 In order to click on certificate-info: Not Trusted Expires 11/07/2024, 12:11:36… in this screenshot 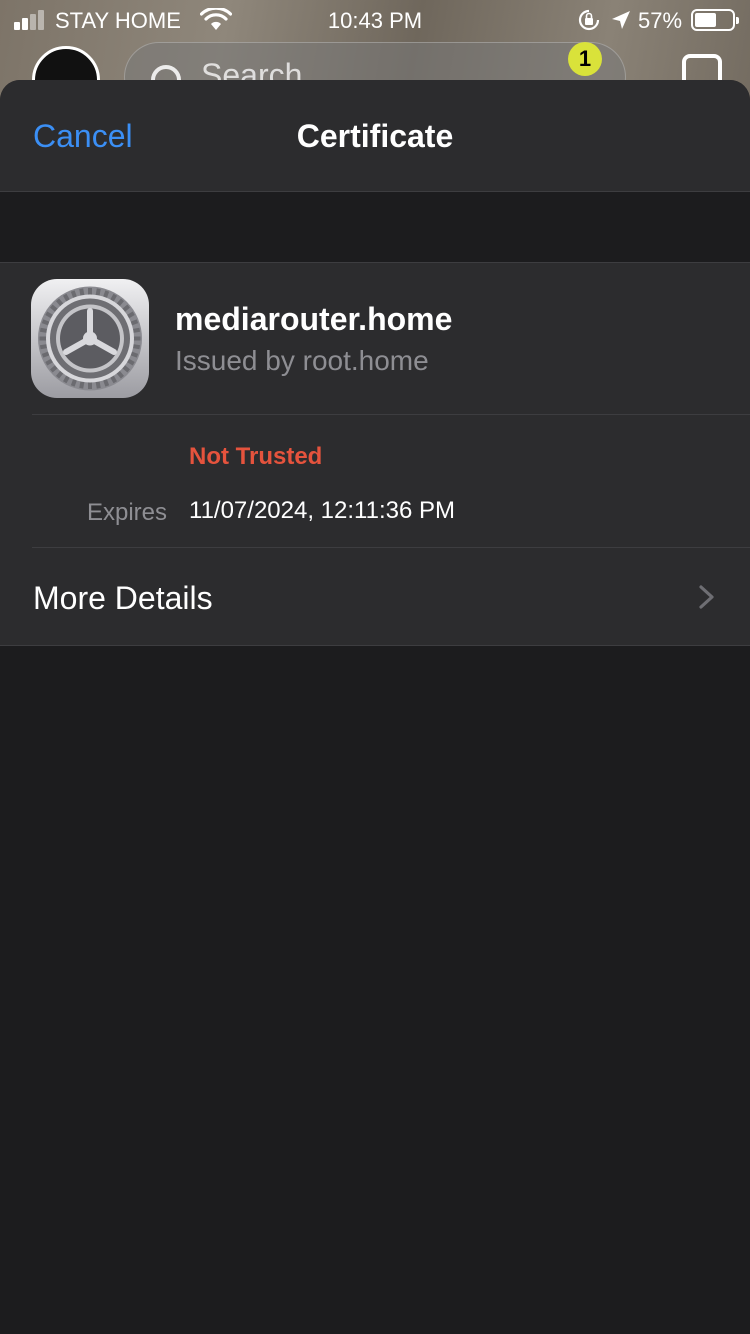, I will do `click(375, 481)`.